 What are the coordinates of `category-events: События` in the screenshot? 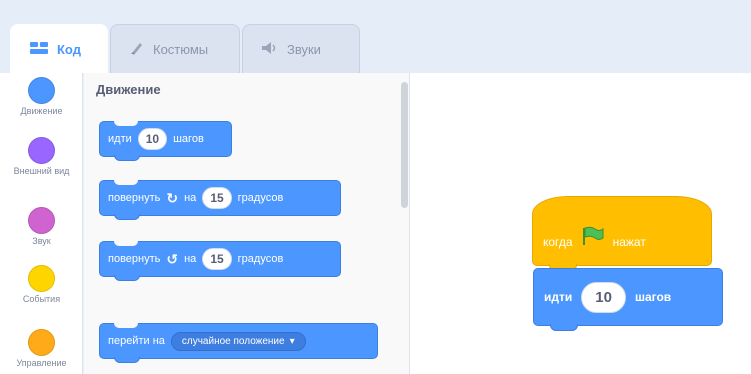 It's located at (41, 284).